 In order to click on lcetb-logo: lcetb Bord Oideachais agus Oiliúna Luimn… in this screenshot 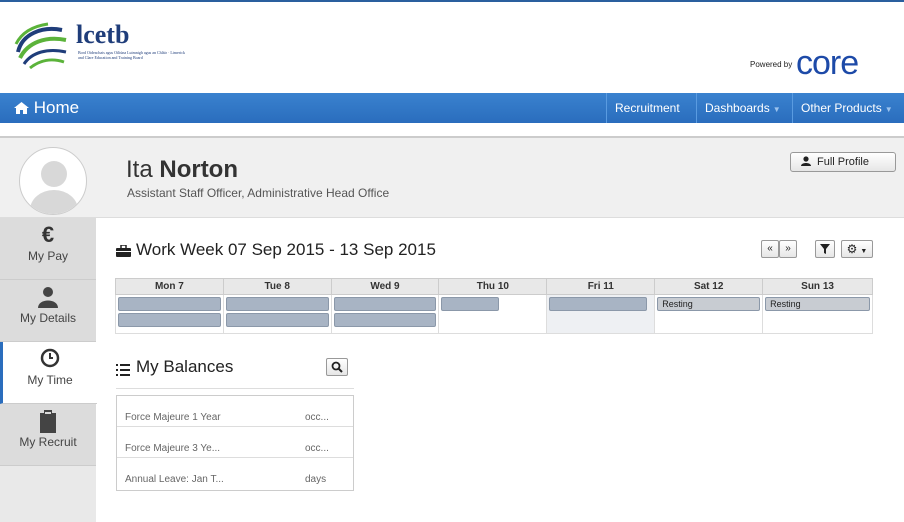, I will do `click(112, 47)`.